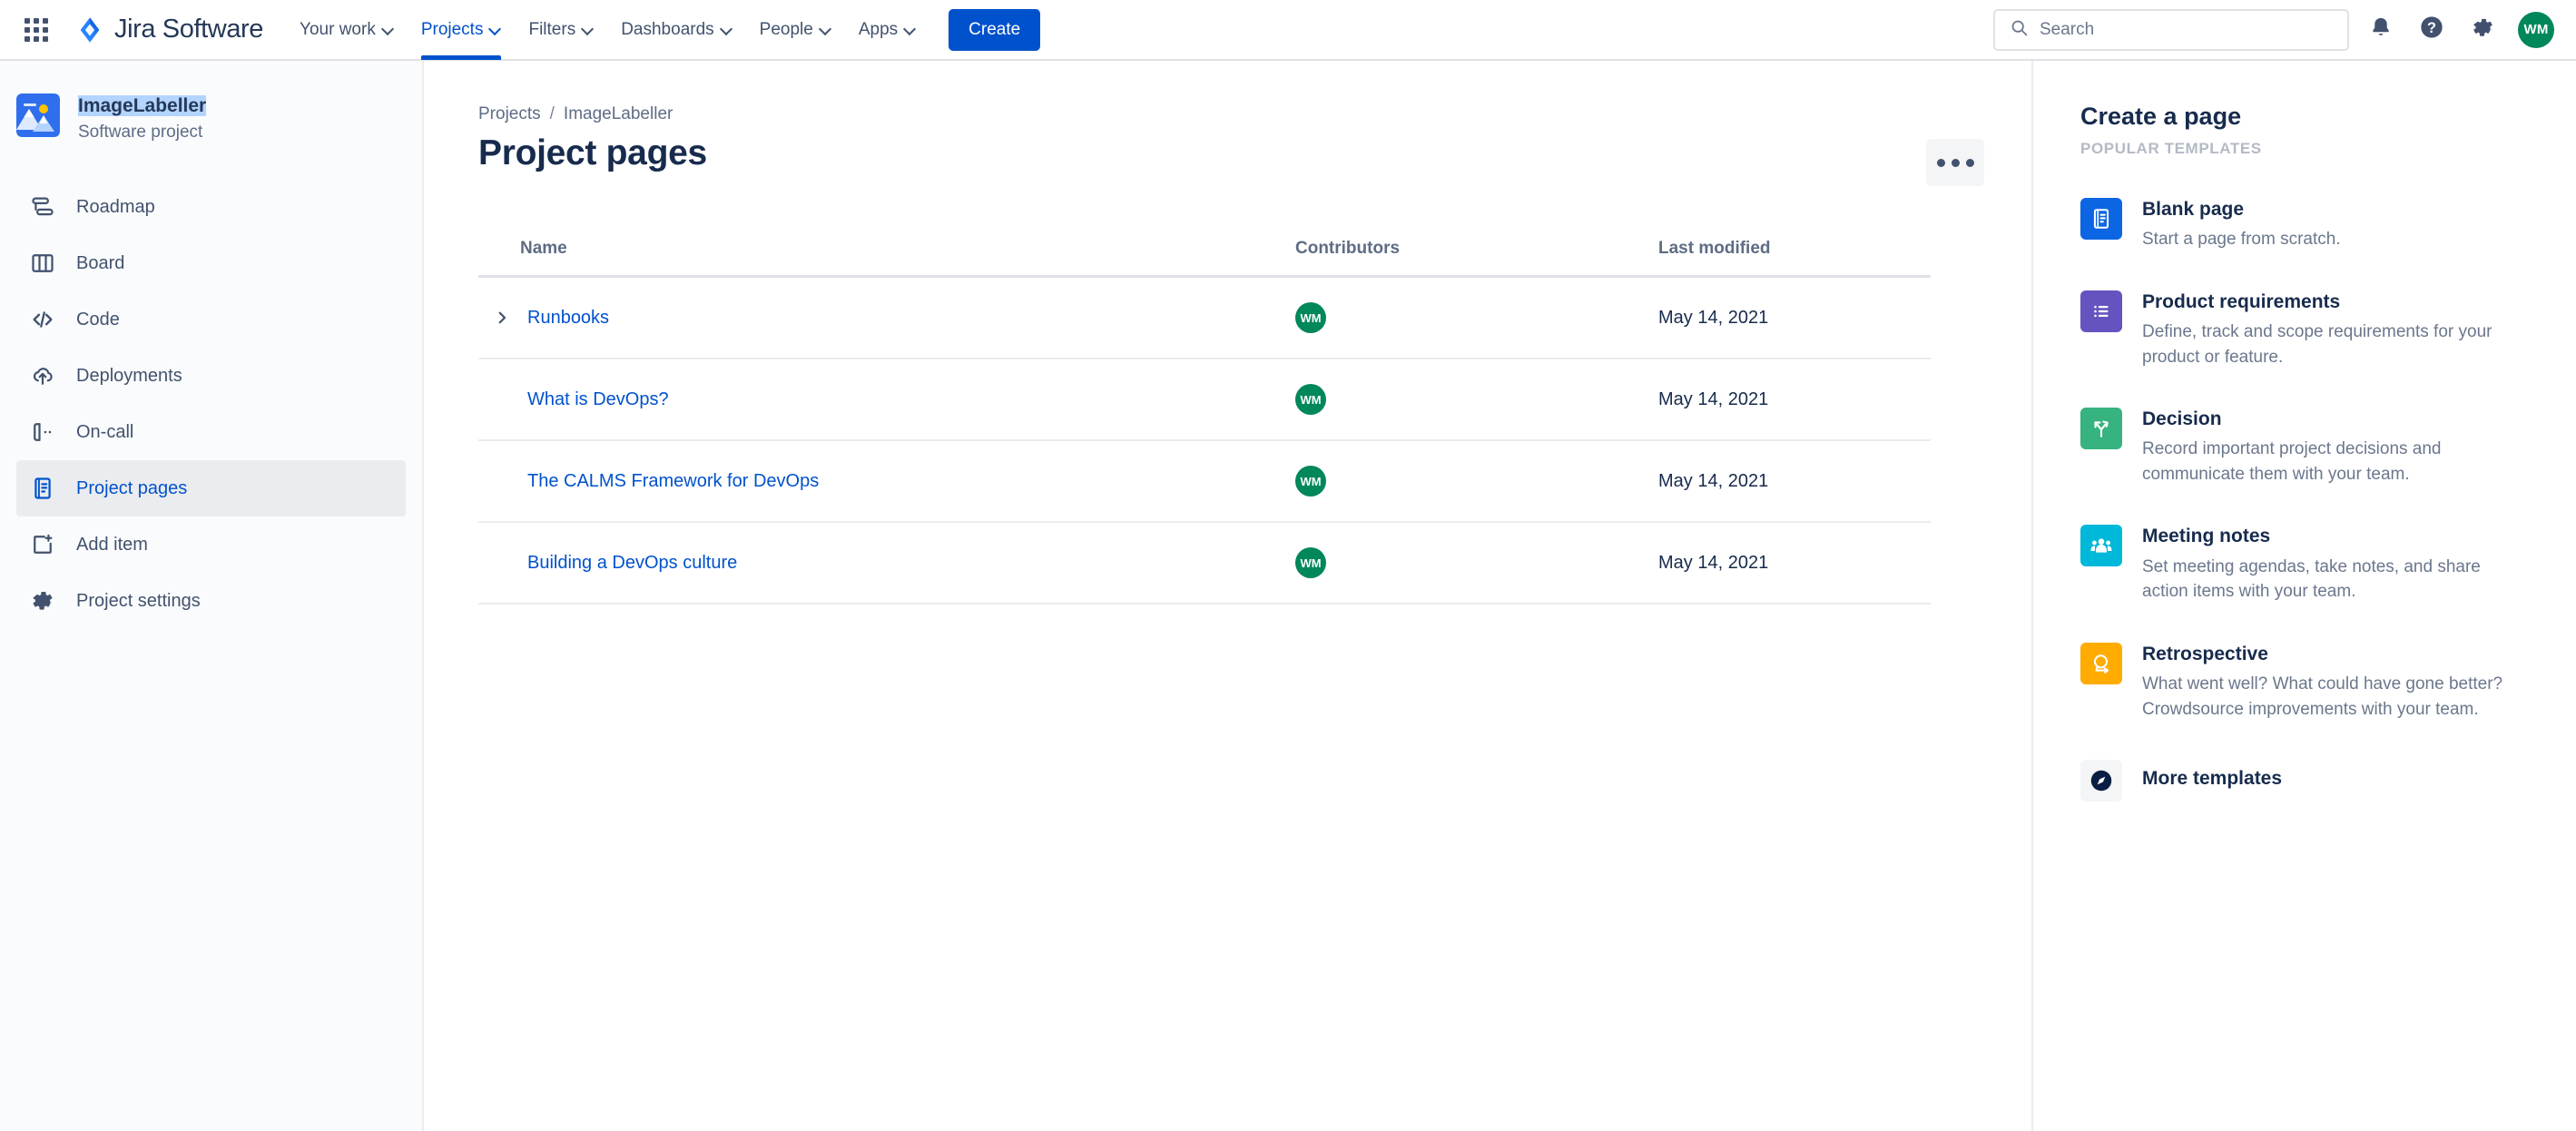  I want to click on cell-name: Building a DevOps culture, so click(886, 563).